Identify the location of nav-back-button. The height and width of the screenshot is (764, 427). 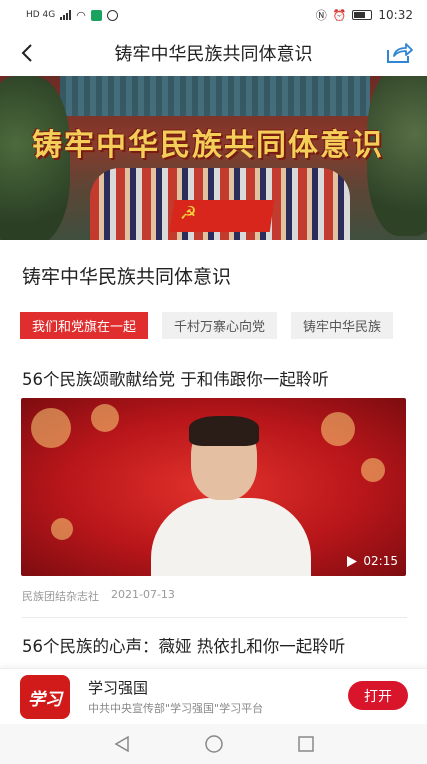
(122, 744).